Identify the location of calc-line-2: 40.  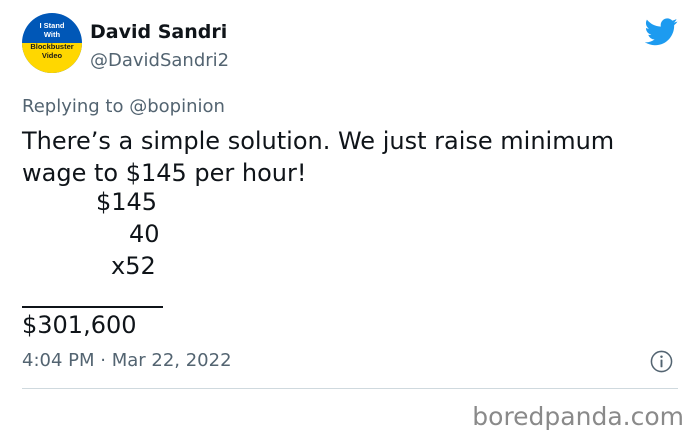
(144, 234).